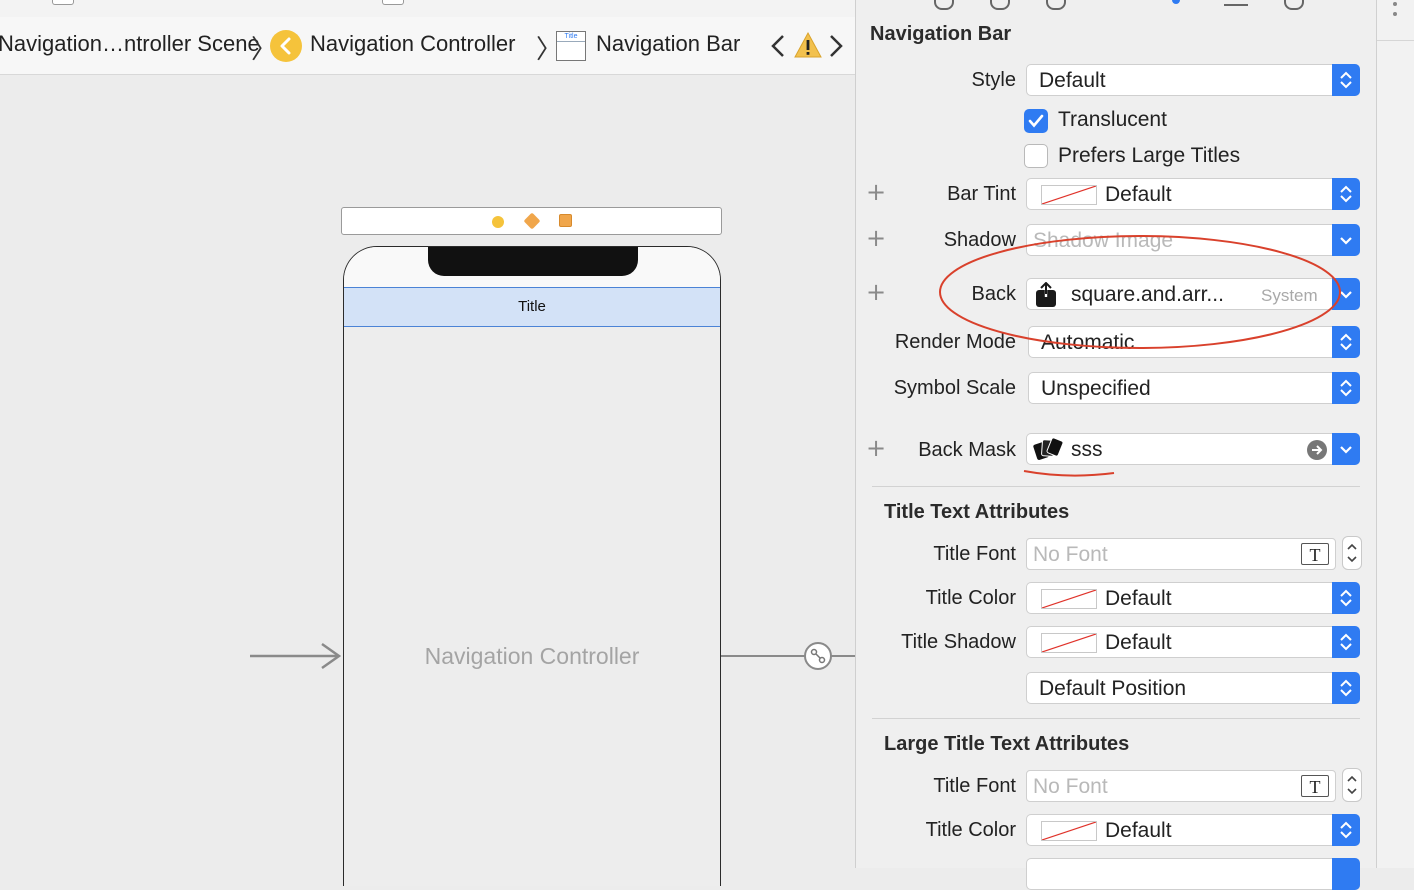  What do you see at coordinates (944, 5) in the screenshot?
I see `file-inspector-icon` at bounding box center [944, 5].